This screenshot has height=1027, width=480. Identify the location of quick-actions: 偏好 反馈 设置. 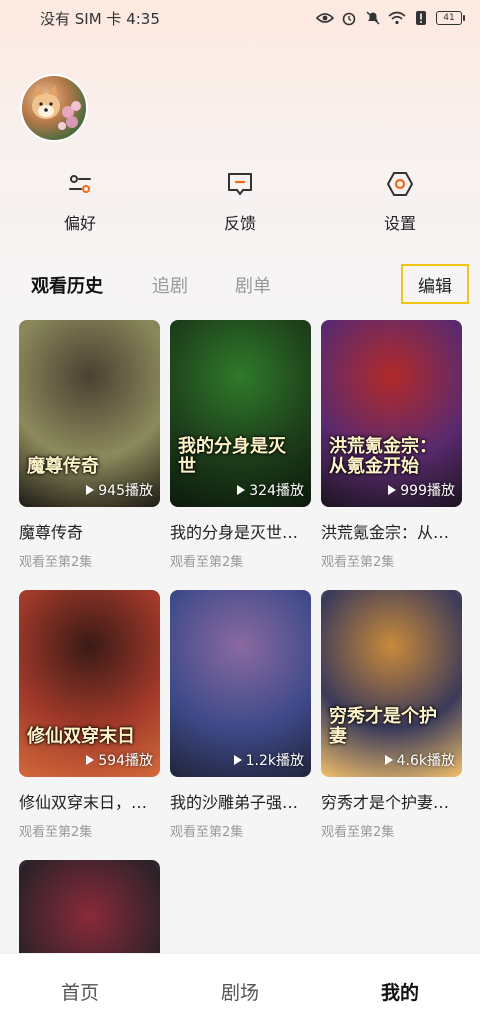
(240, 205).